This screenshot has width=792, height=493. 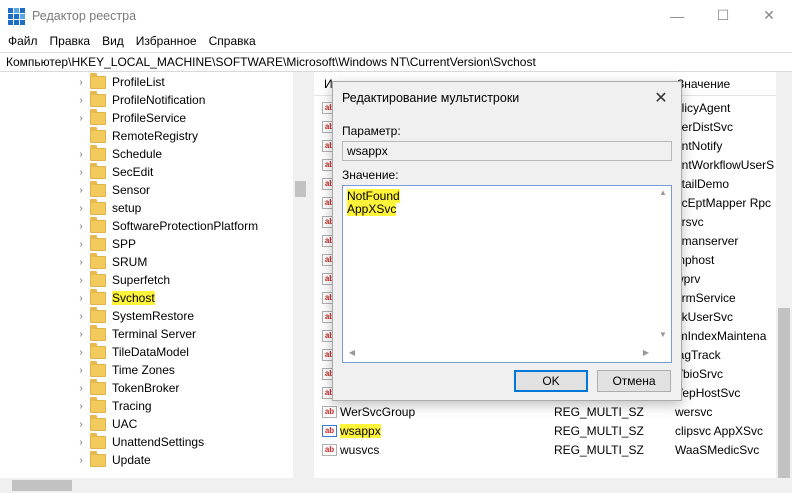 I want to click on tree-item: › Update, so click(x=113, y=459).